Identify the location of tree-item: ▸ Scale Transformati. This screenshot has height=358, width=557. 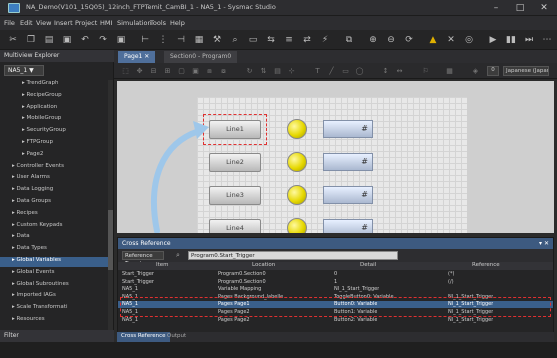
(54, 309).